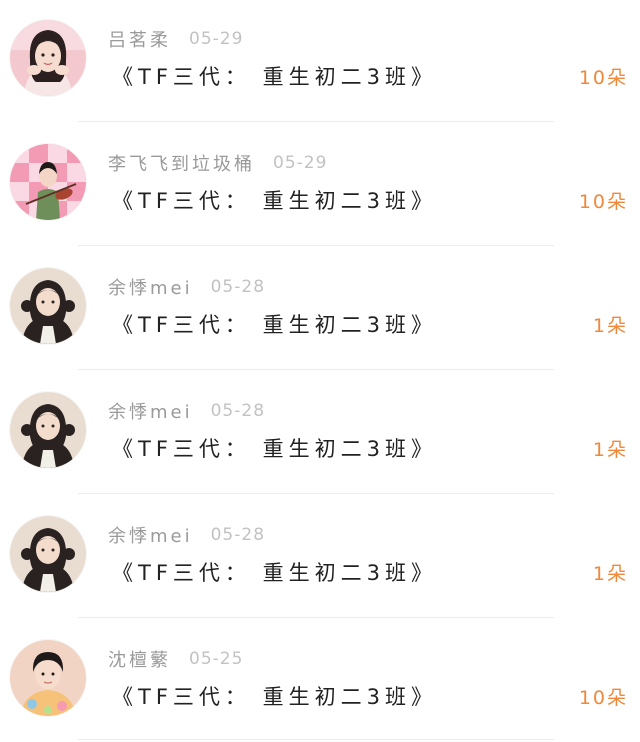  I want to click on user-nickname: 李飞飞到垃圾桶, so click(181, 163).